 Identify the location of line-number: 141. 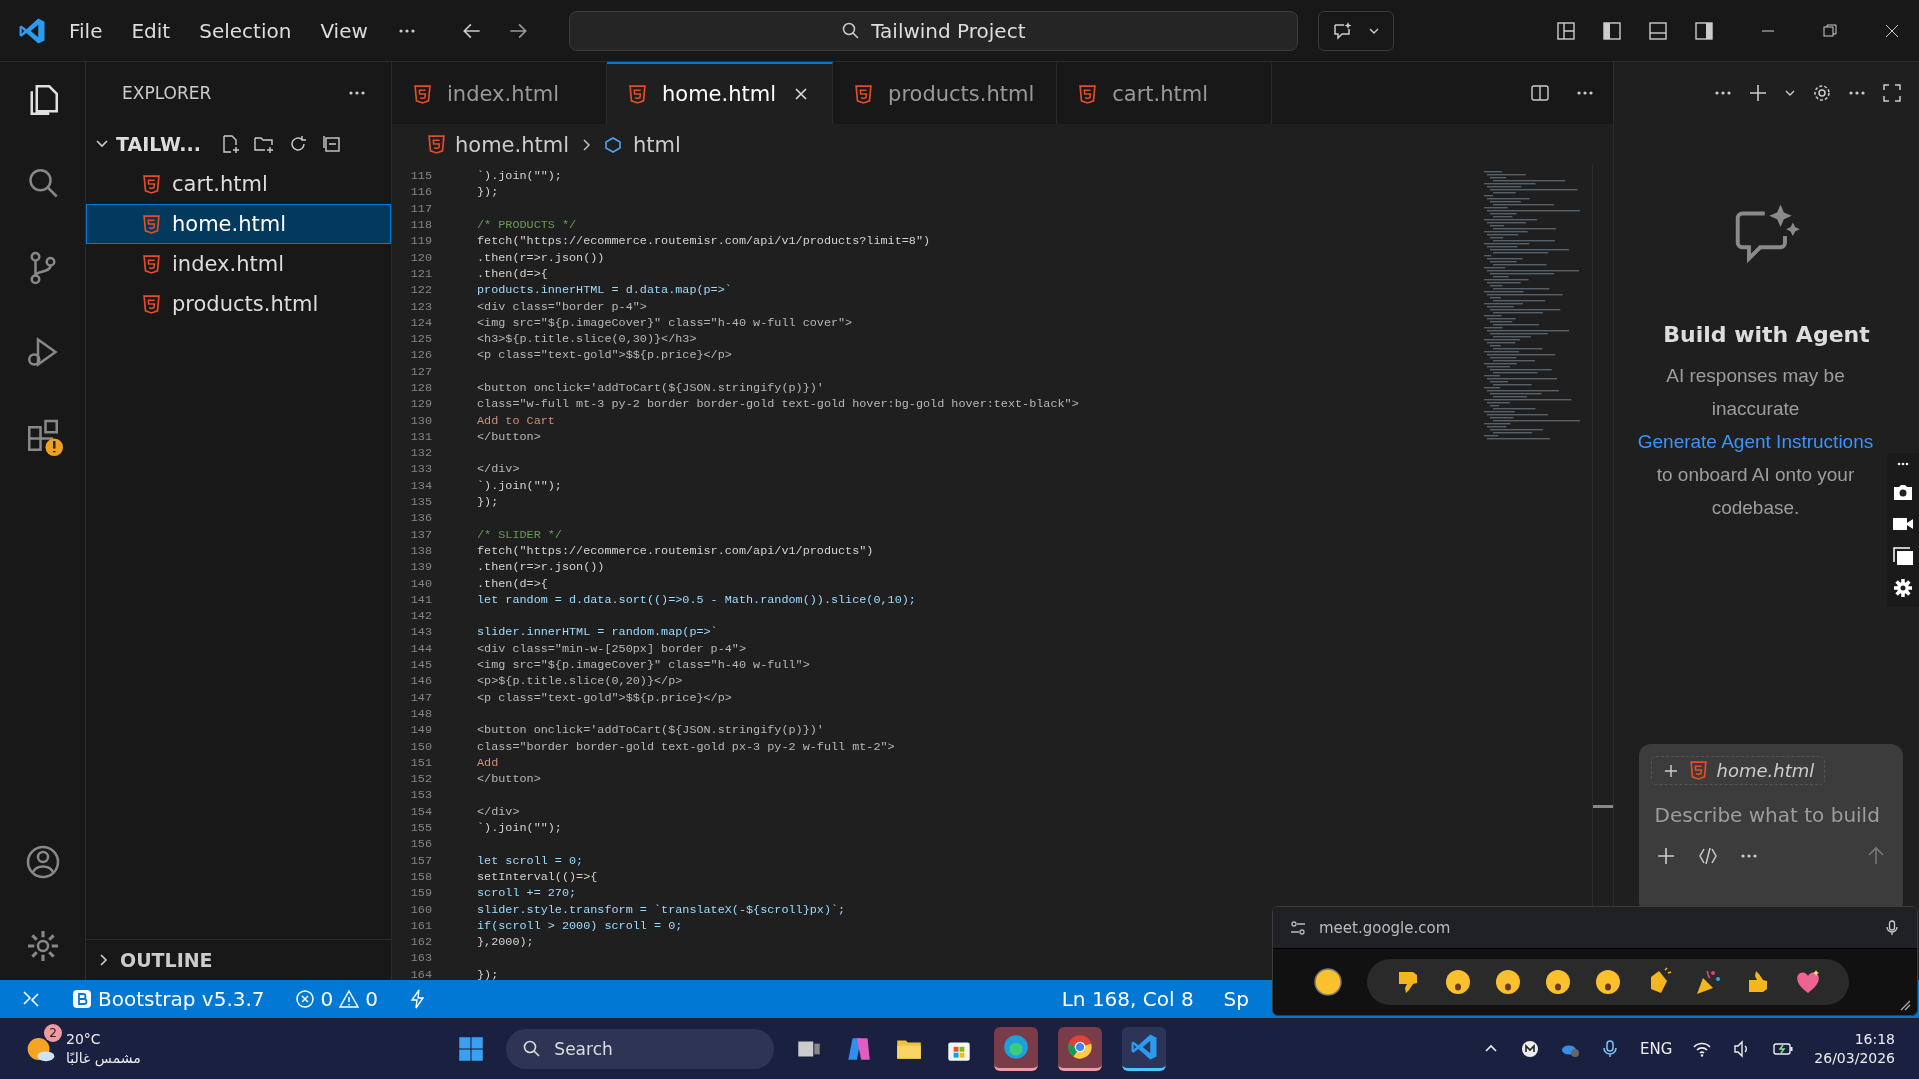
(420, 599).